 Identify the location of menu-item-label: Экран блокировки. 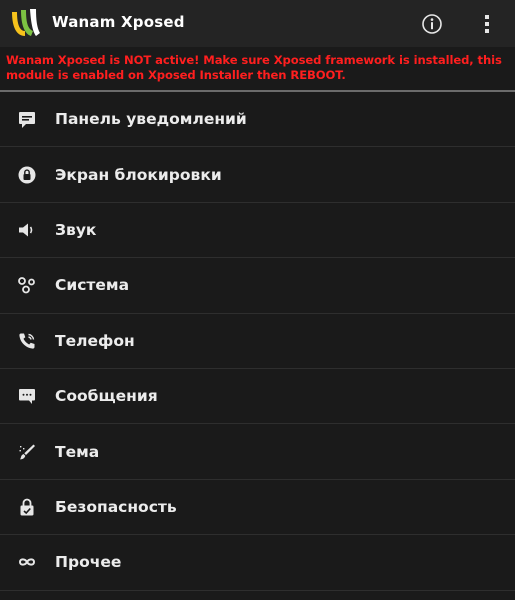
(138, 174).